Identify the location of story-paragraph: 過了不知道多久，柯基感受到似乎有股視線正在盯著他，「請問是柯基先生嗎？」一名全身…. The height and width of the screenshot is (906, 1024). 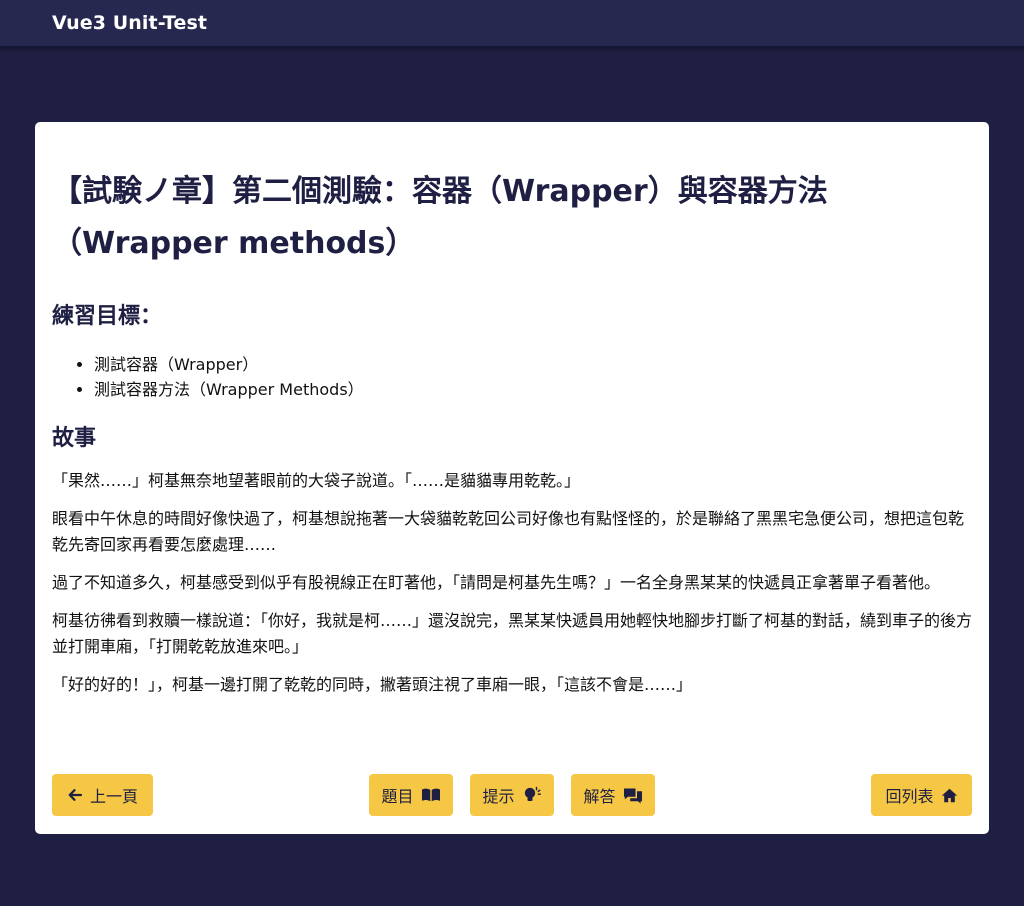
(496, 582).